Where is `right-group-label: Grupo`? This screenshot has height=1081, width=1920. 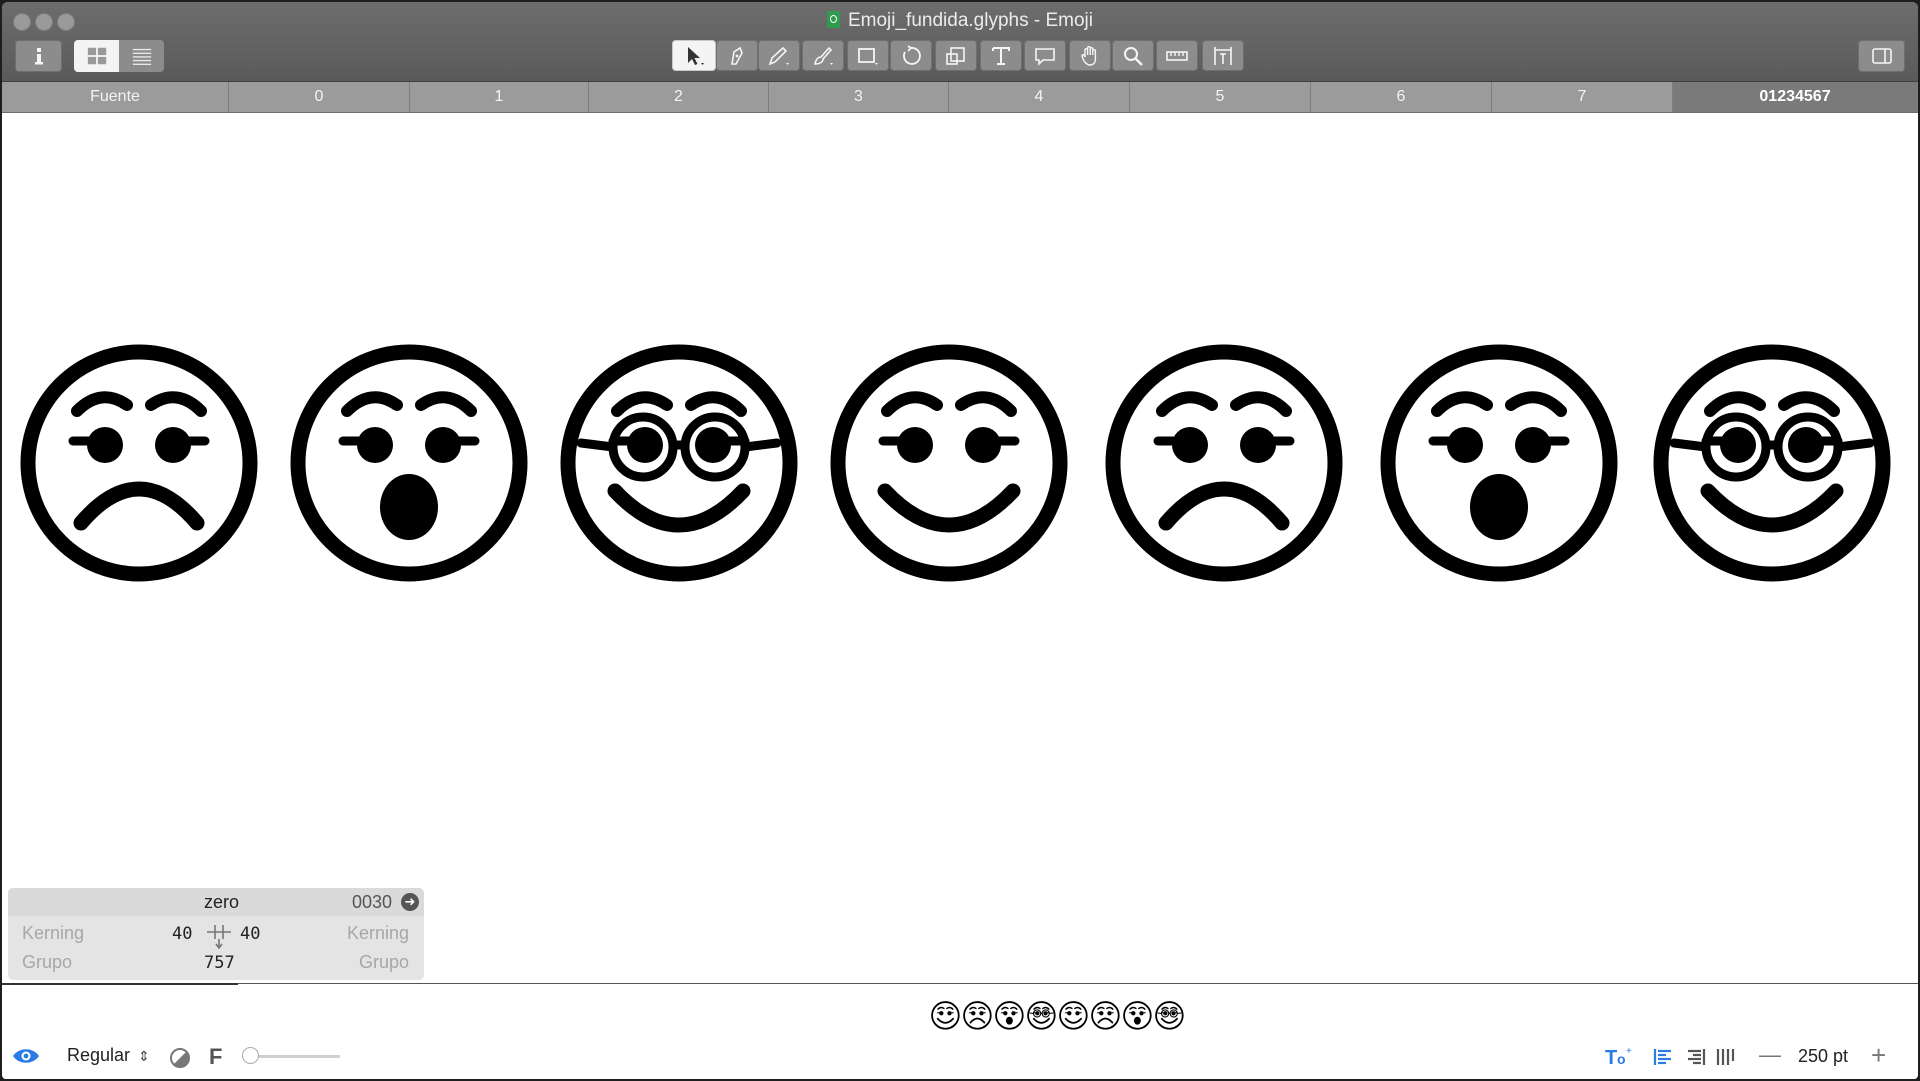 right-group-label: Grupo is located at coordinates (384, 962).